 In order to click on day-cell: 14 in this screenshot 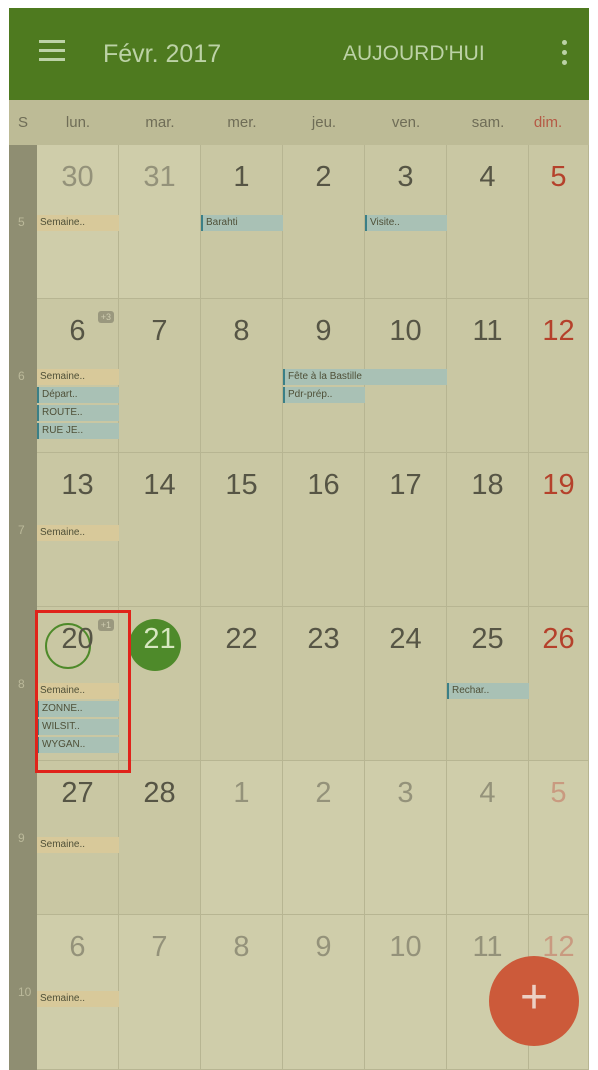, I will do `click(160, 530)`.